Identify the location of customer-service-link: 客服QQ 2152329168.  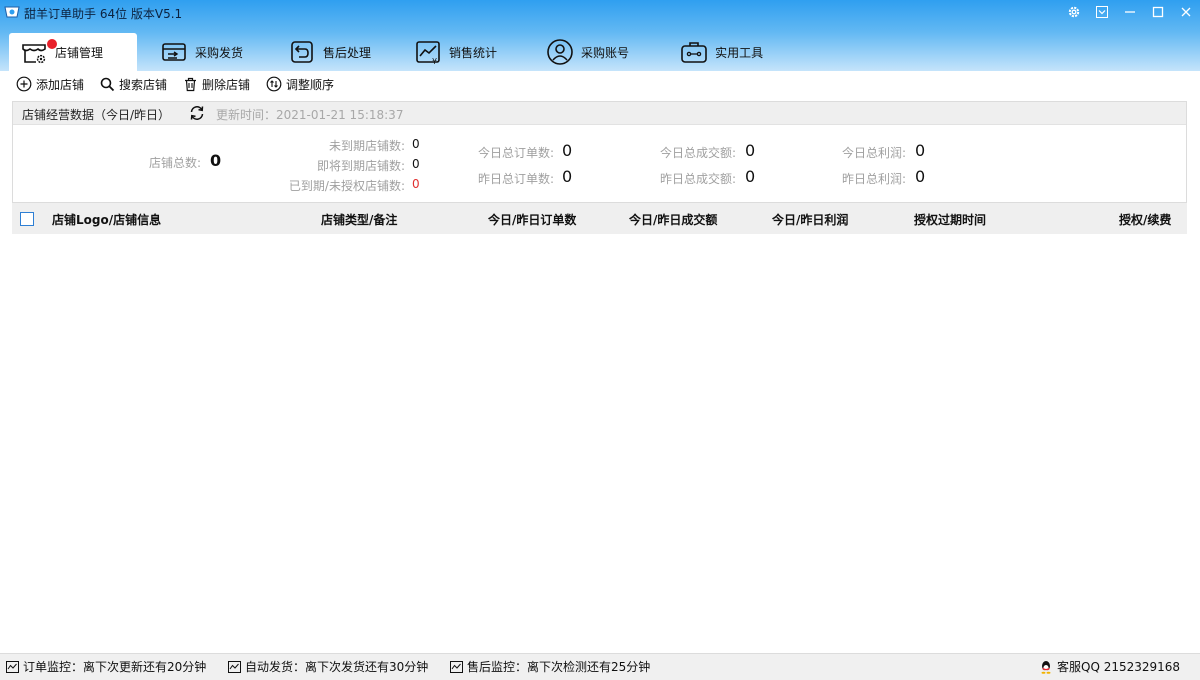
(1109, 666).